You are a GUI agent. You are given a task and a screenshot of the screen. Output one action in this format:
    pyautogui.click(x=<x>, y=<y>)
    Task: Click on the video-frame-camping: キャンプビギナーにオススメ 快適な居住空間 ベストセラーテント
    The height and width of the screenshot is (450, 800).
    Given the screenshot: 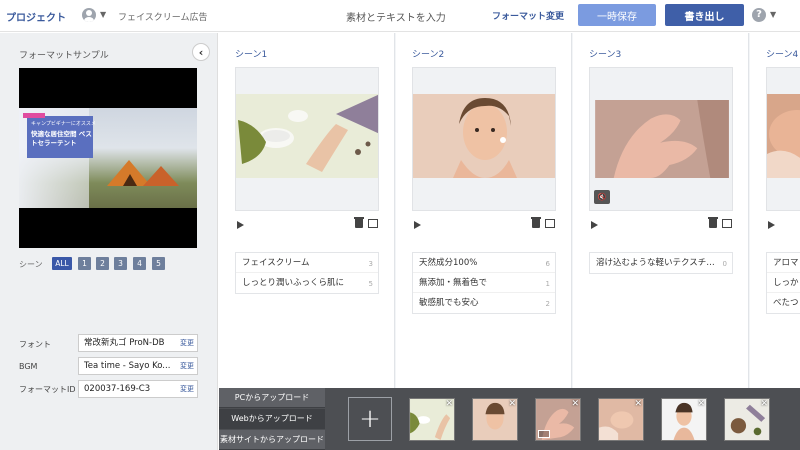 What is the action you would take?
    pyautogui.click(x=108, y=158)
    